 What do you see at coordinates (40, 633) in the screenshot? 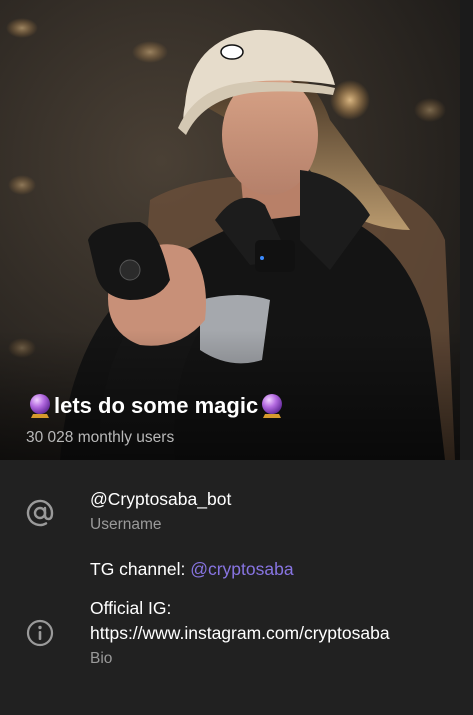
I see `info-icon` at bounding box center [40, 633].